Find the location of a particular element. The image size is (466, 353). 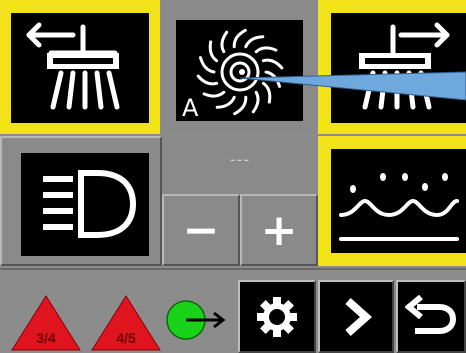

warning-label: 4/5 is located at coordinates (126, 338).